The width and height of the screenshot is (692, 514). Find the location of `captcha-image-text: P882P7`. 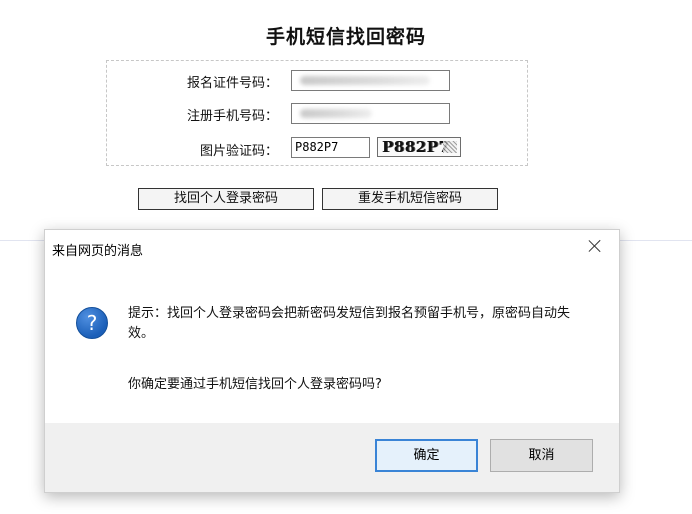

captcha-image-text: P882P7 is located at coordinates (416, 147).